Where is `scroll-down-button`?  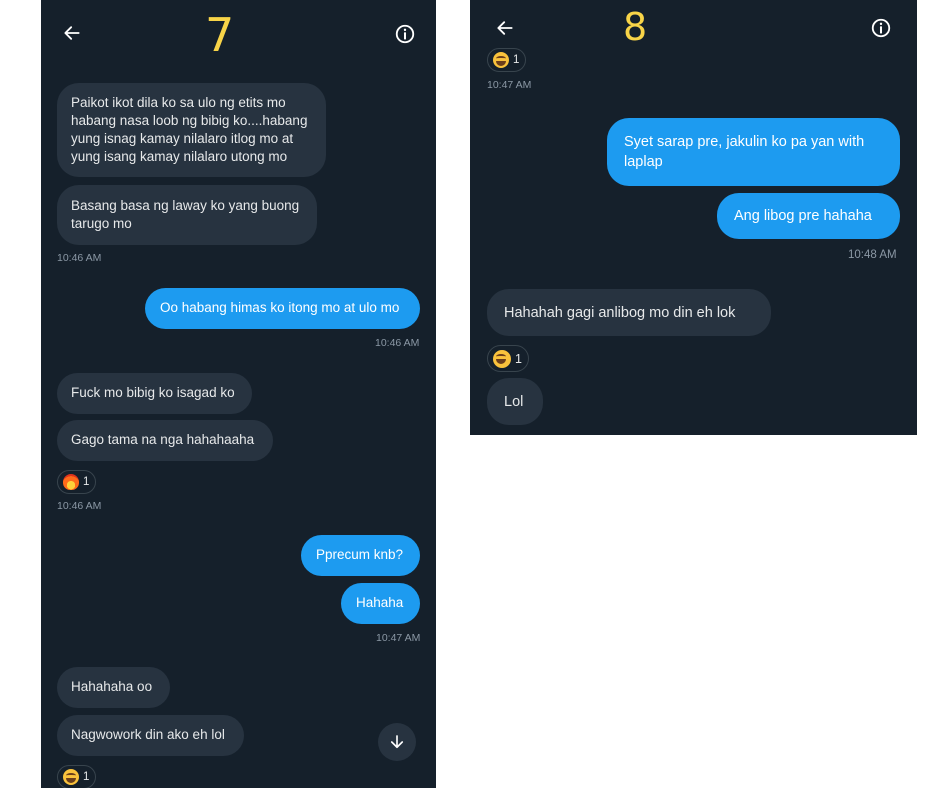 scroll-down-button is located at coordinates (397, 742).